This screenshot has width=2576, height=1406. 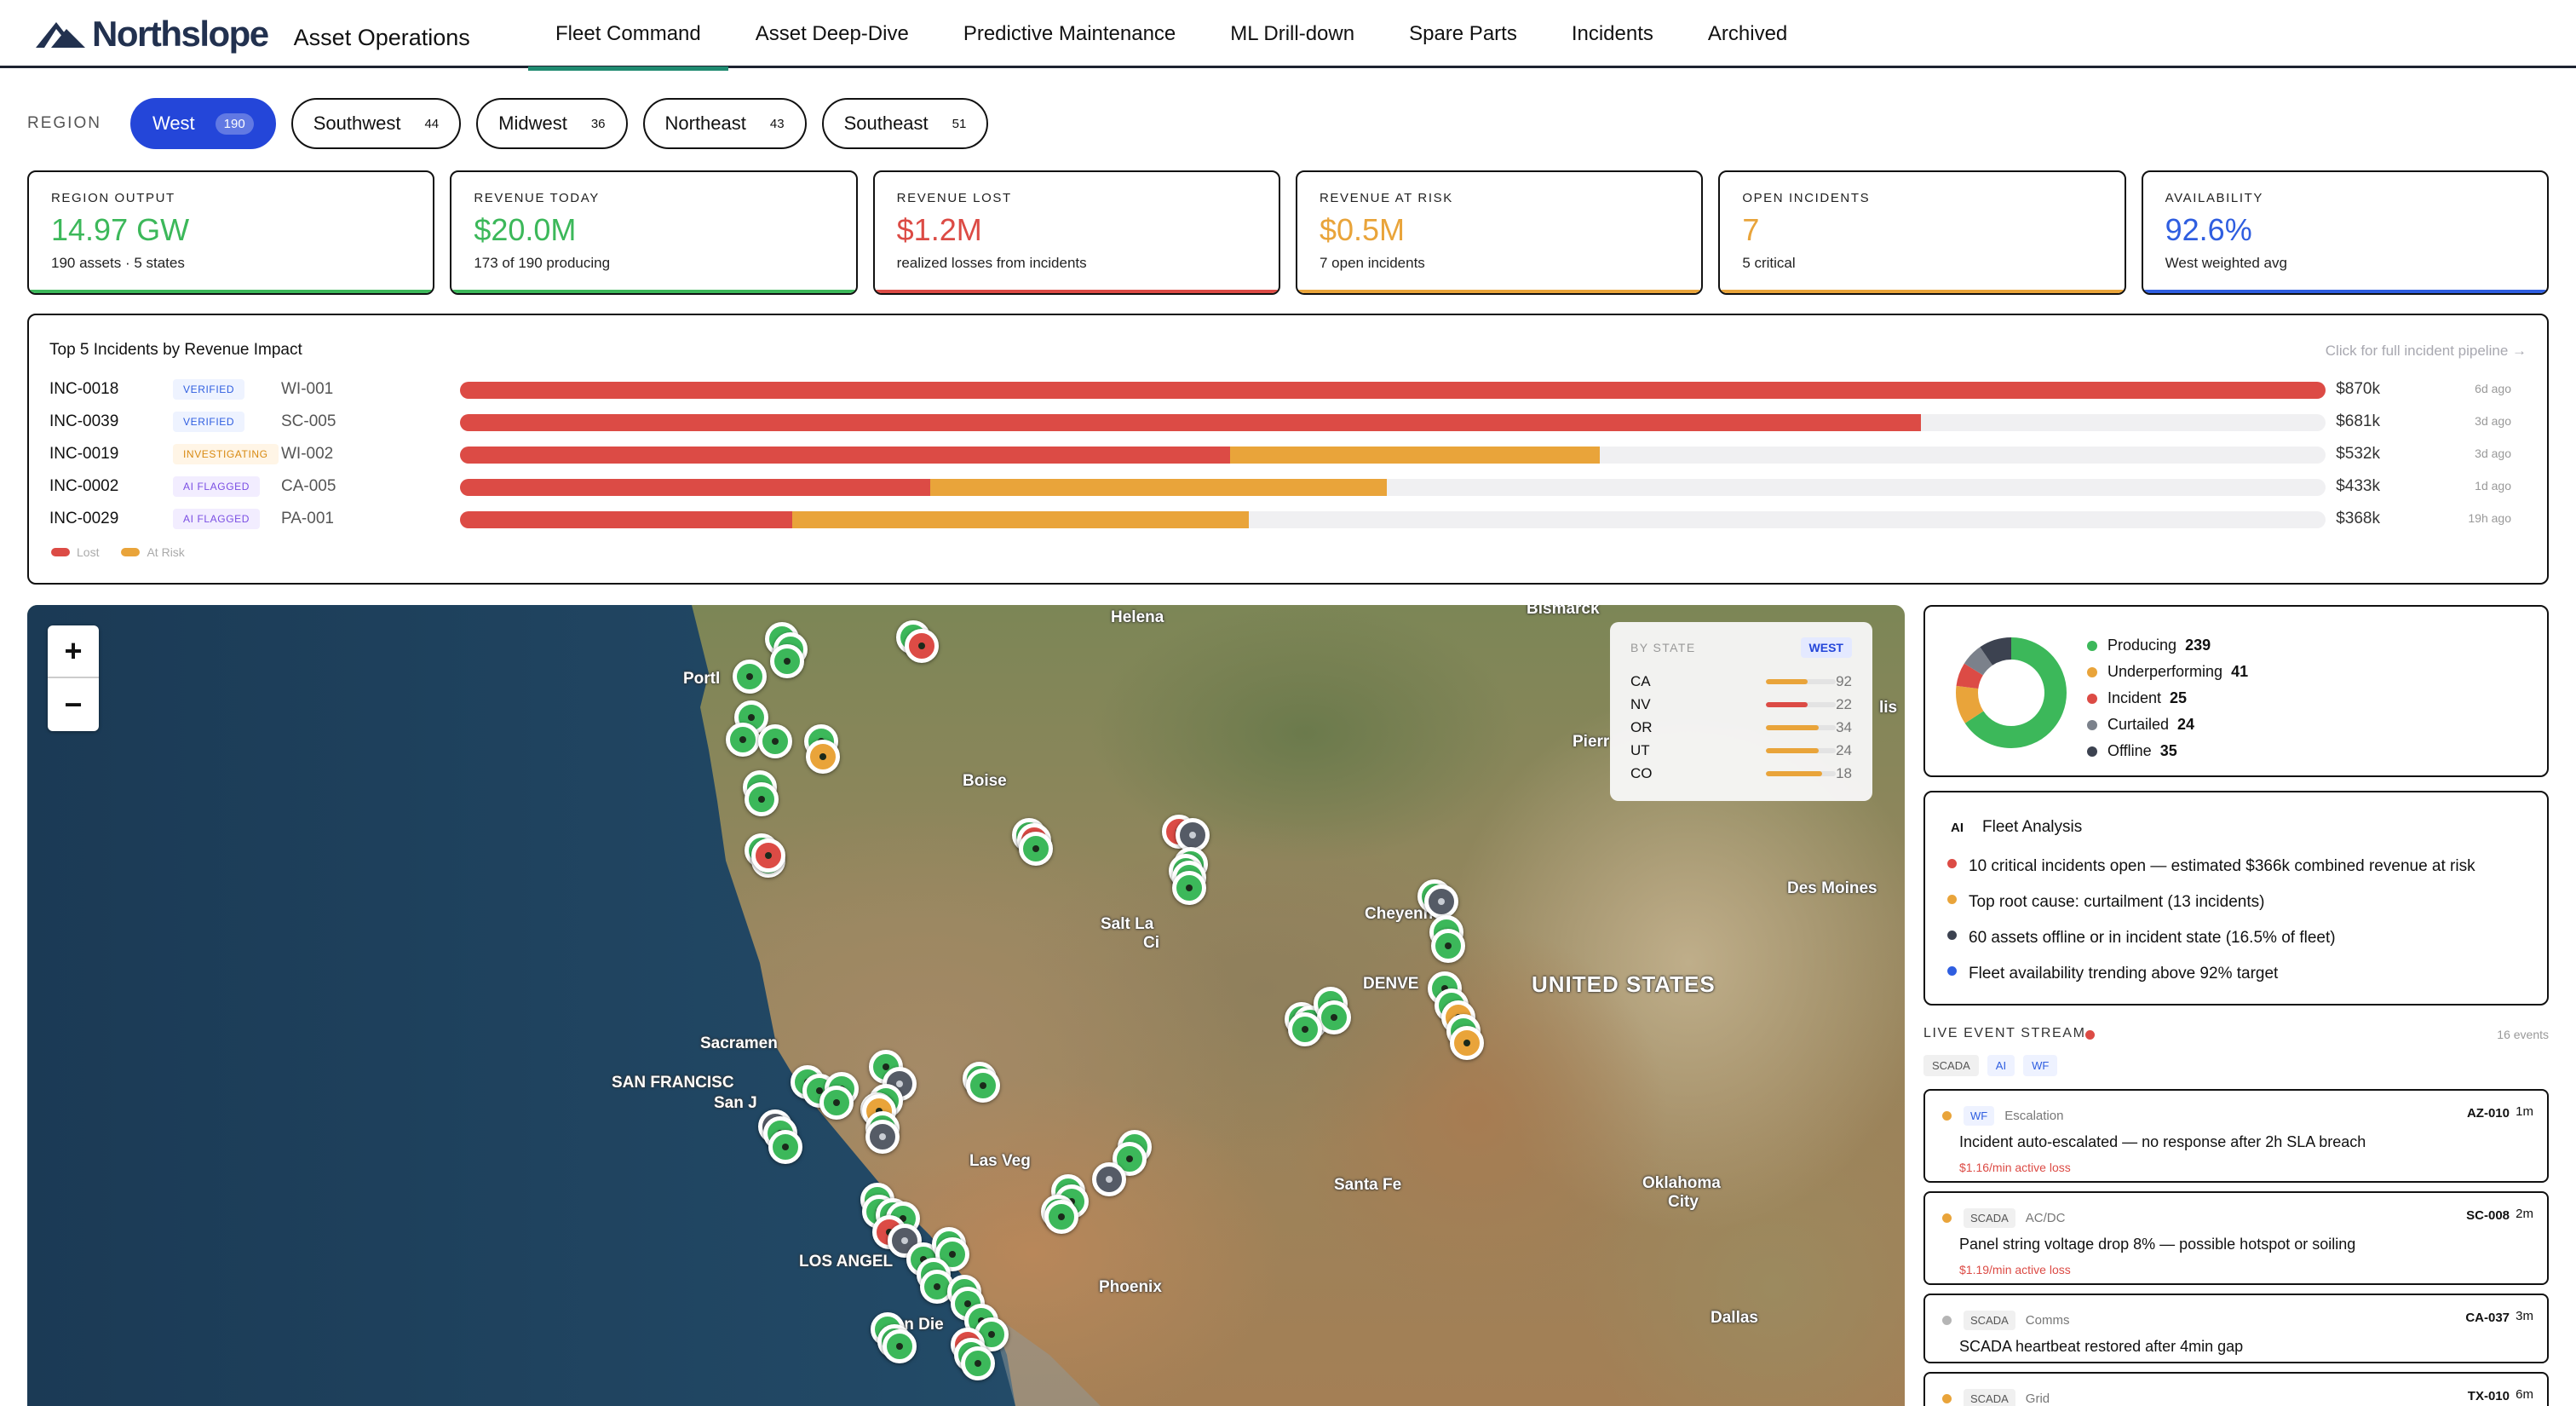 I want to click on zoom-out-button: −, so click(x=74, y=704).